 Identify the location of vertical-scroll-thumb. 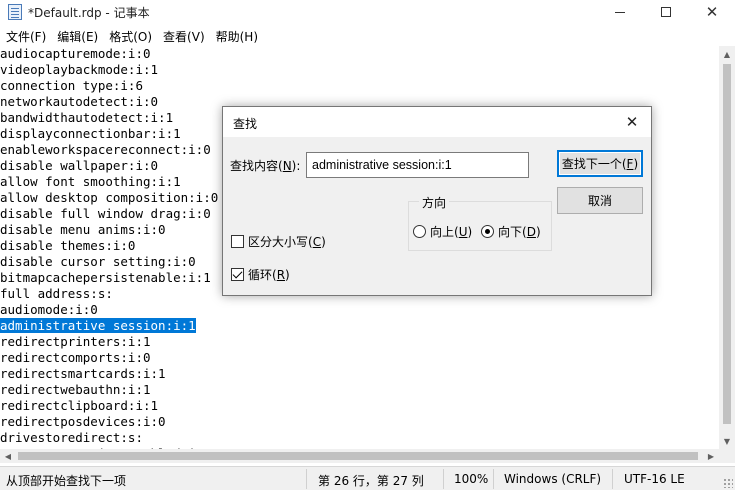
(727, 244).